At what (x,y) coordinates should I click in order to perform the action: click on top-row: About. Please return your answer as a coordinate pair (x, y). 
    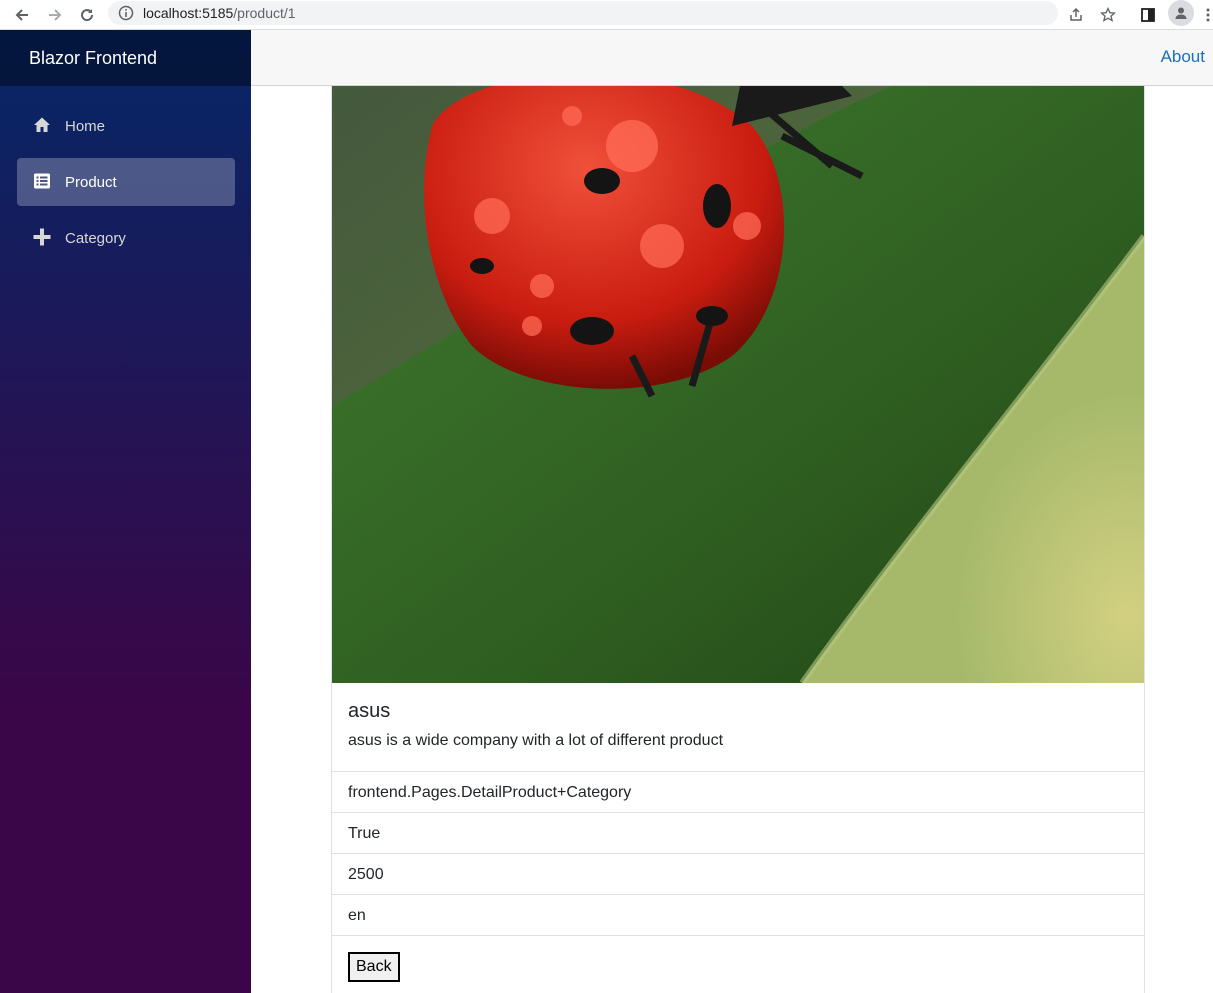
    Looking at the image, I should click on (732, 58).